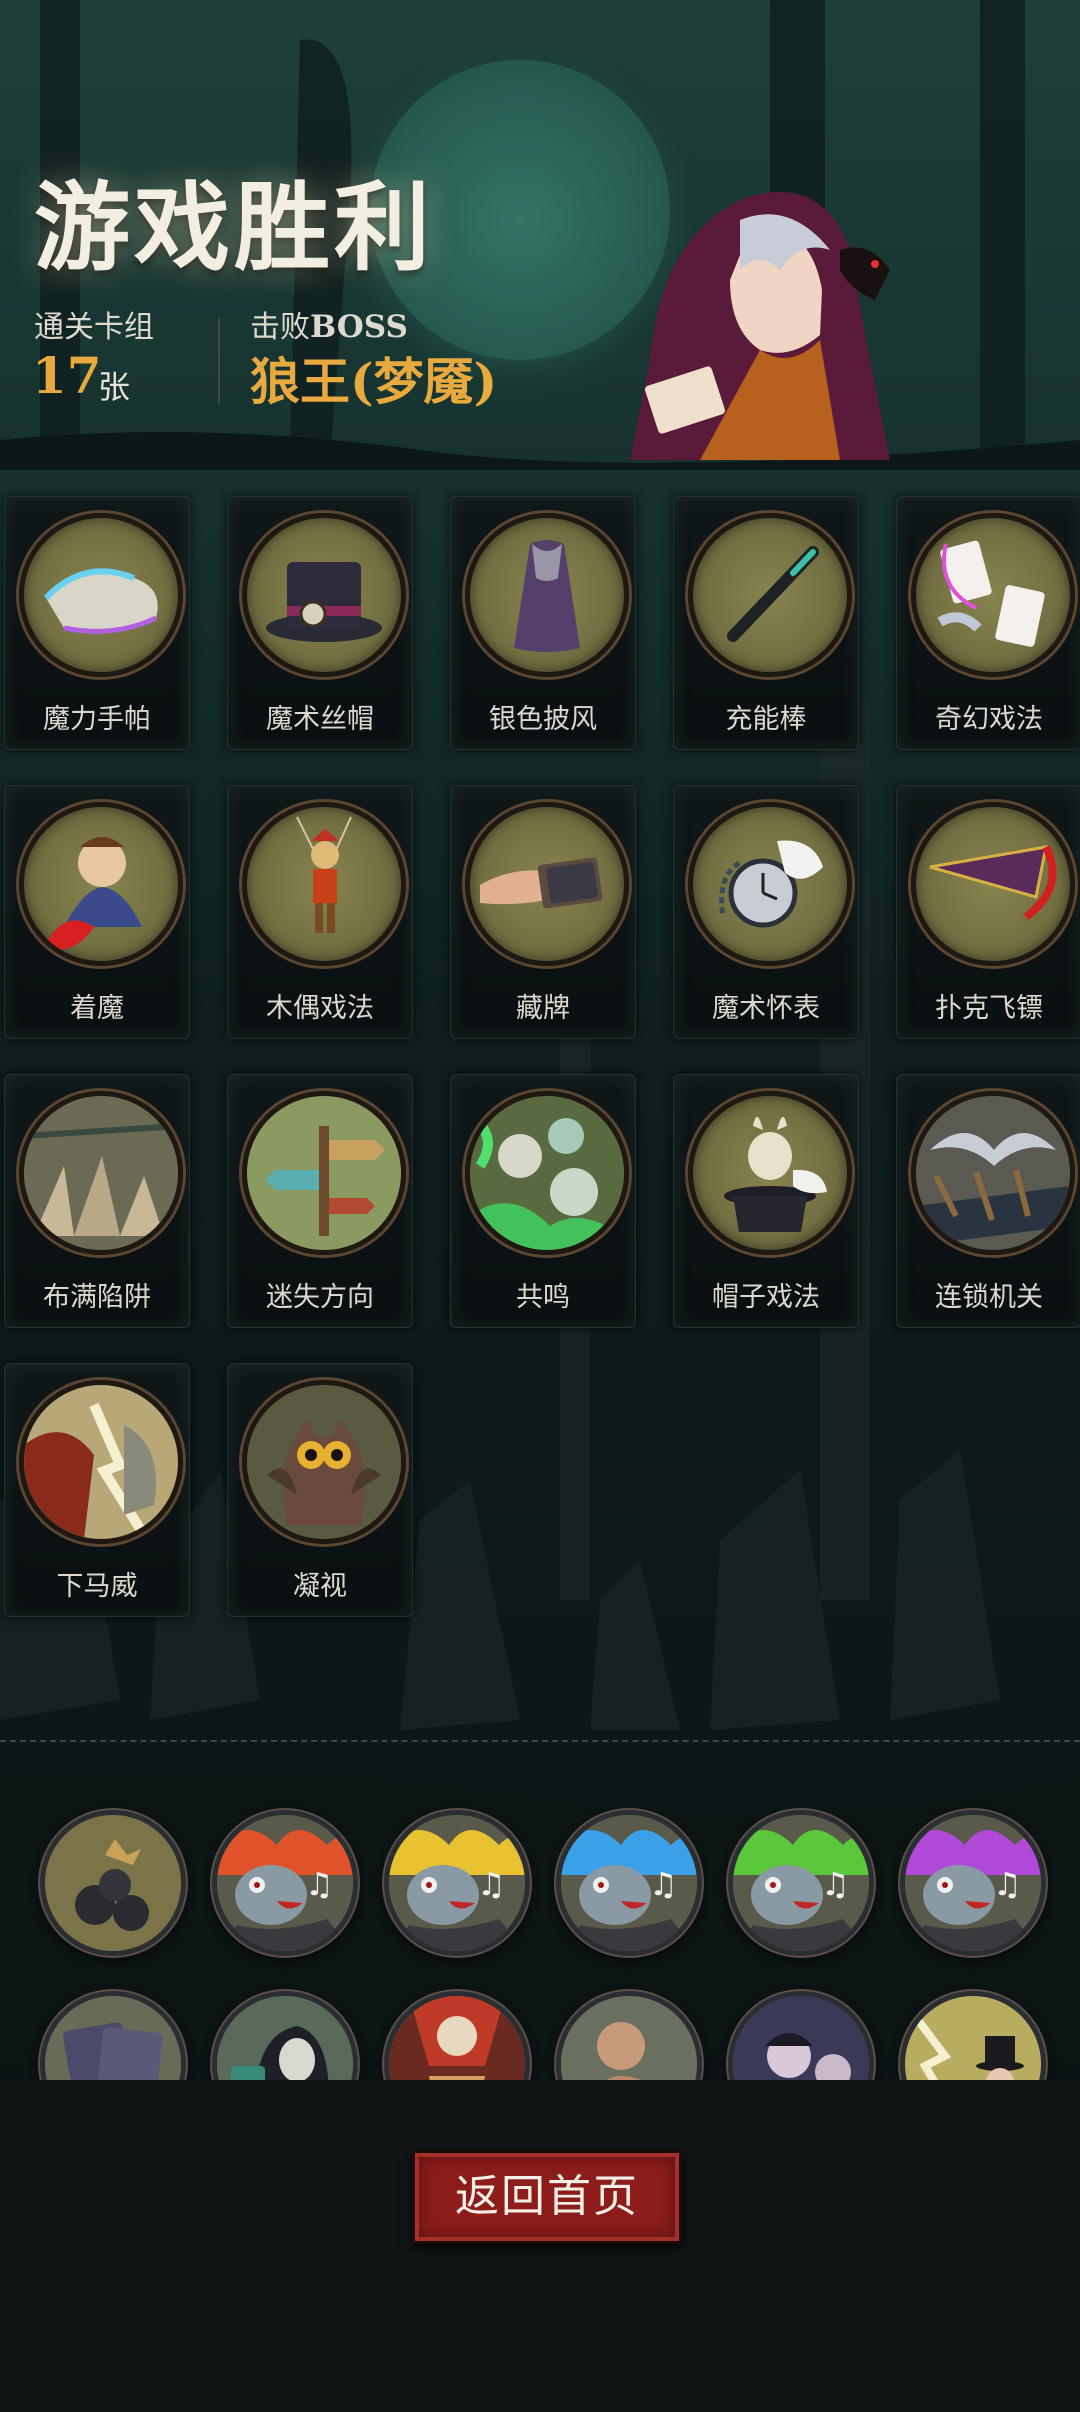 The width and height of the screenshot is (1080, 2412). I want to click on singing-fish-red-icon: ♫, so click(285, 1883).